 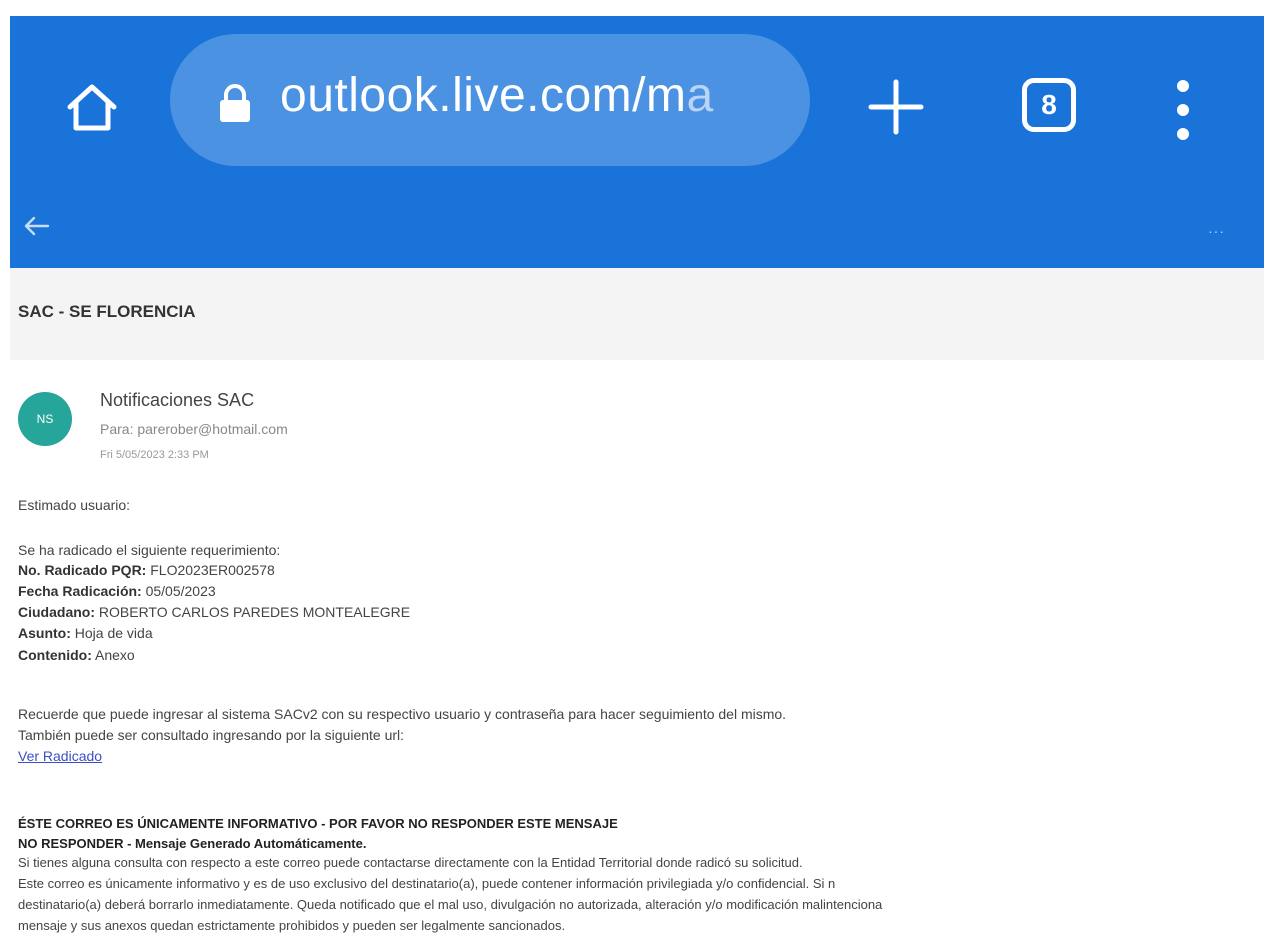 I want to click on sender-avatar: NS, so click(x=45, y=419).